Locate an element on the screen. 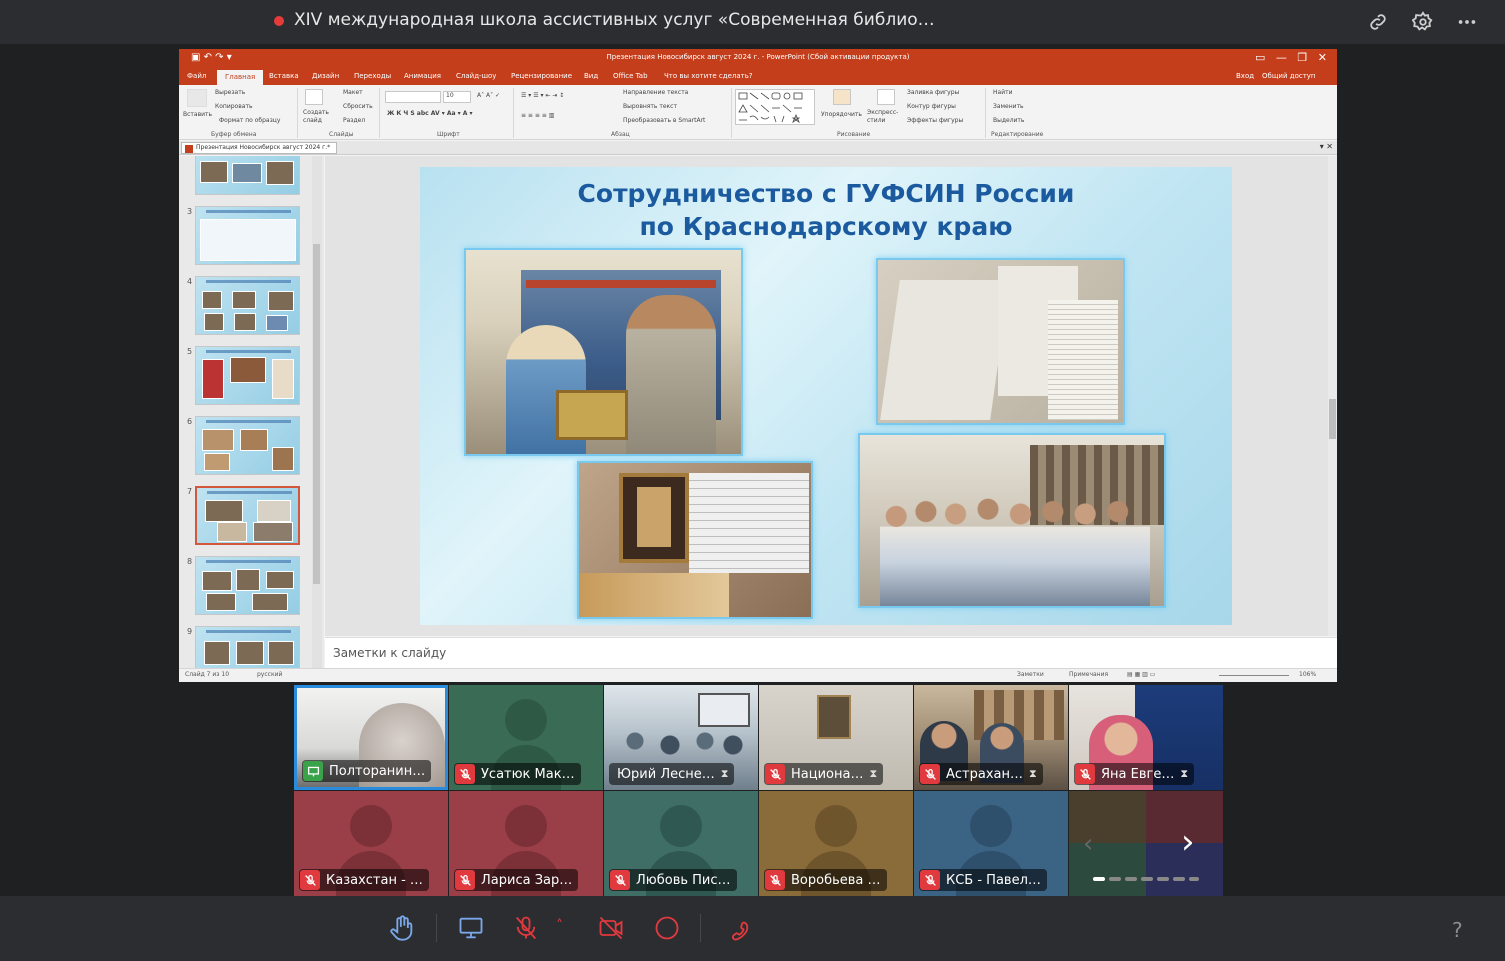 The image size is (1505, 961). view-buttons: ▤ ▦ ▥ ▭ is located at coordinates (1141, 674).